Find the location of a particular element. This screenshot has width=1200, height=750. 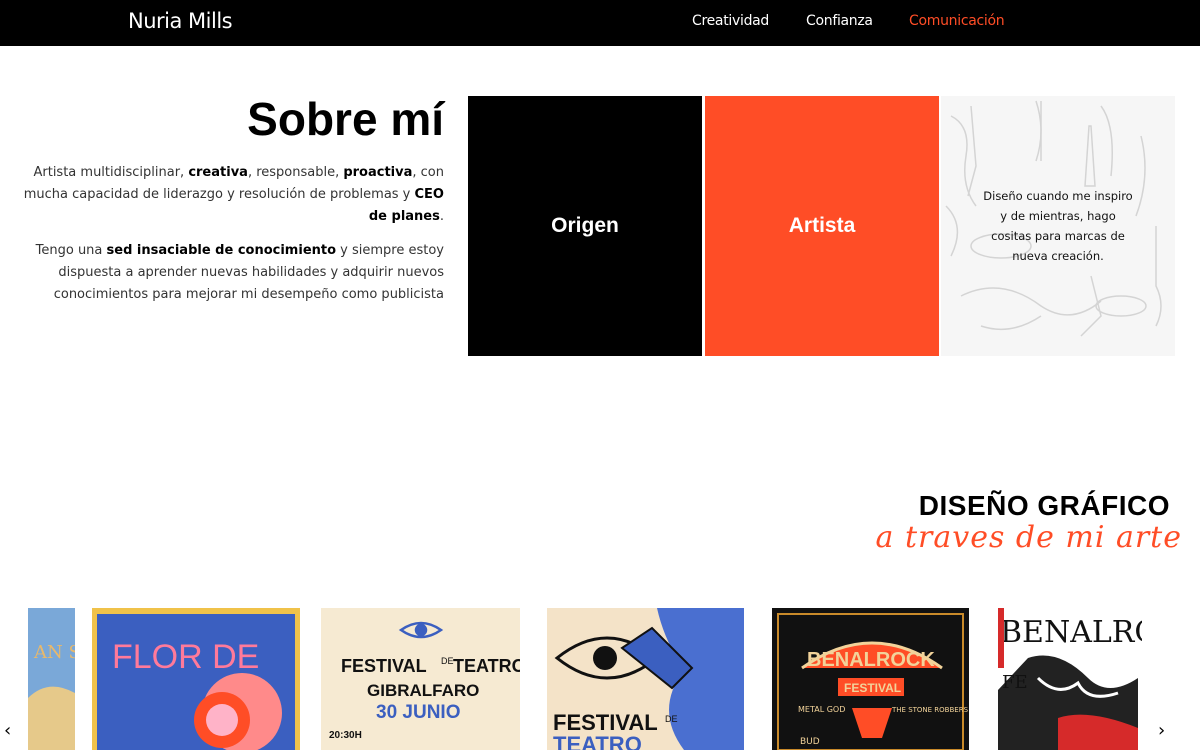

poster-4-line3: METAL GOD is located at coordinates (821, 709).